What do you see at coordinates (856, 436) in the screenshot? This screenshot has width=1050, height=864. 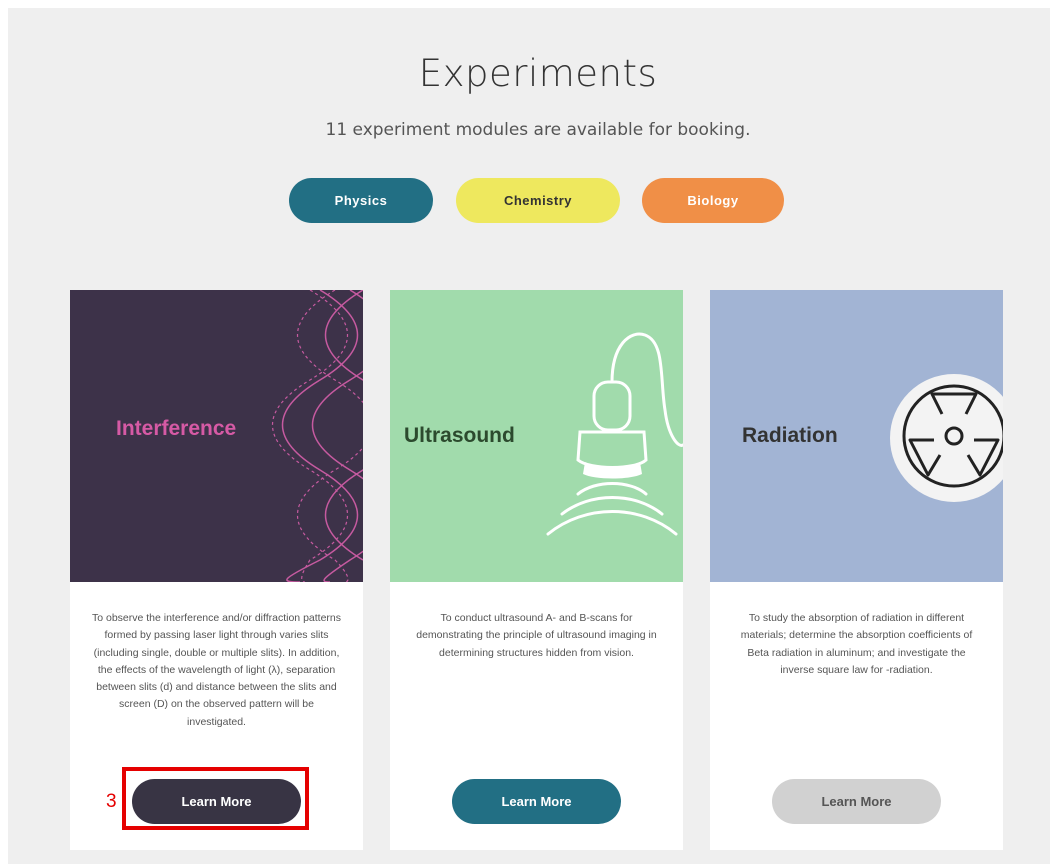 I see `radiation-image: Radiation` at bounding box center [856, 436].